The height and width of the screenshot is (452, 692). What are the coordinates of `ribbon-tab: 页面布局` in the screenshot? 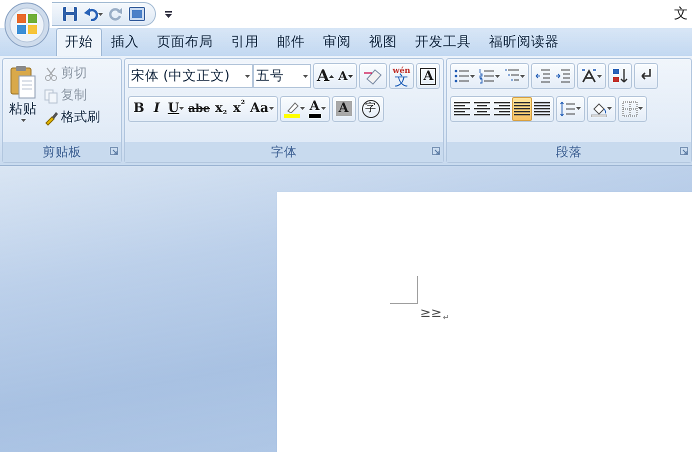 It's located at (185, 42).